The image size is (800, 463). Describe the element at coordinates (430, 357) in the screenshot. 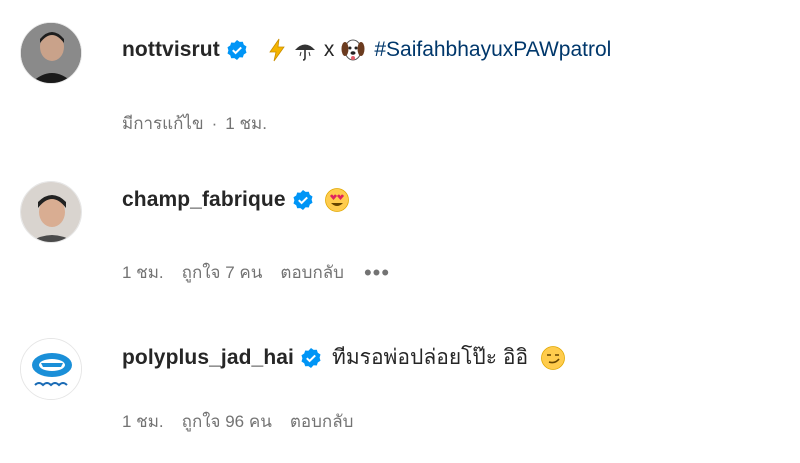

I see `comment-body: ทีมรอพ่อปล่อยโป๊ะ อิอิ` at that location.